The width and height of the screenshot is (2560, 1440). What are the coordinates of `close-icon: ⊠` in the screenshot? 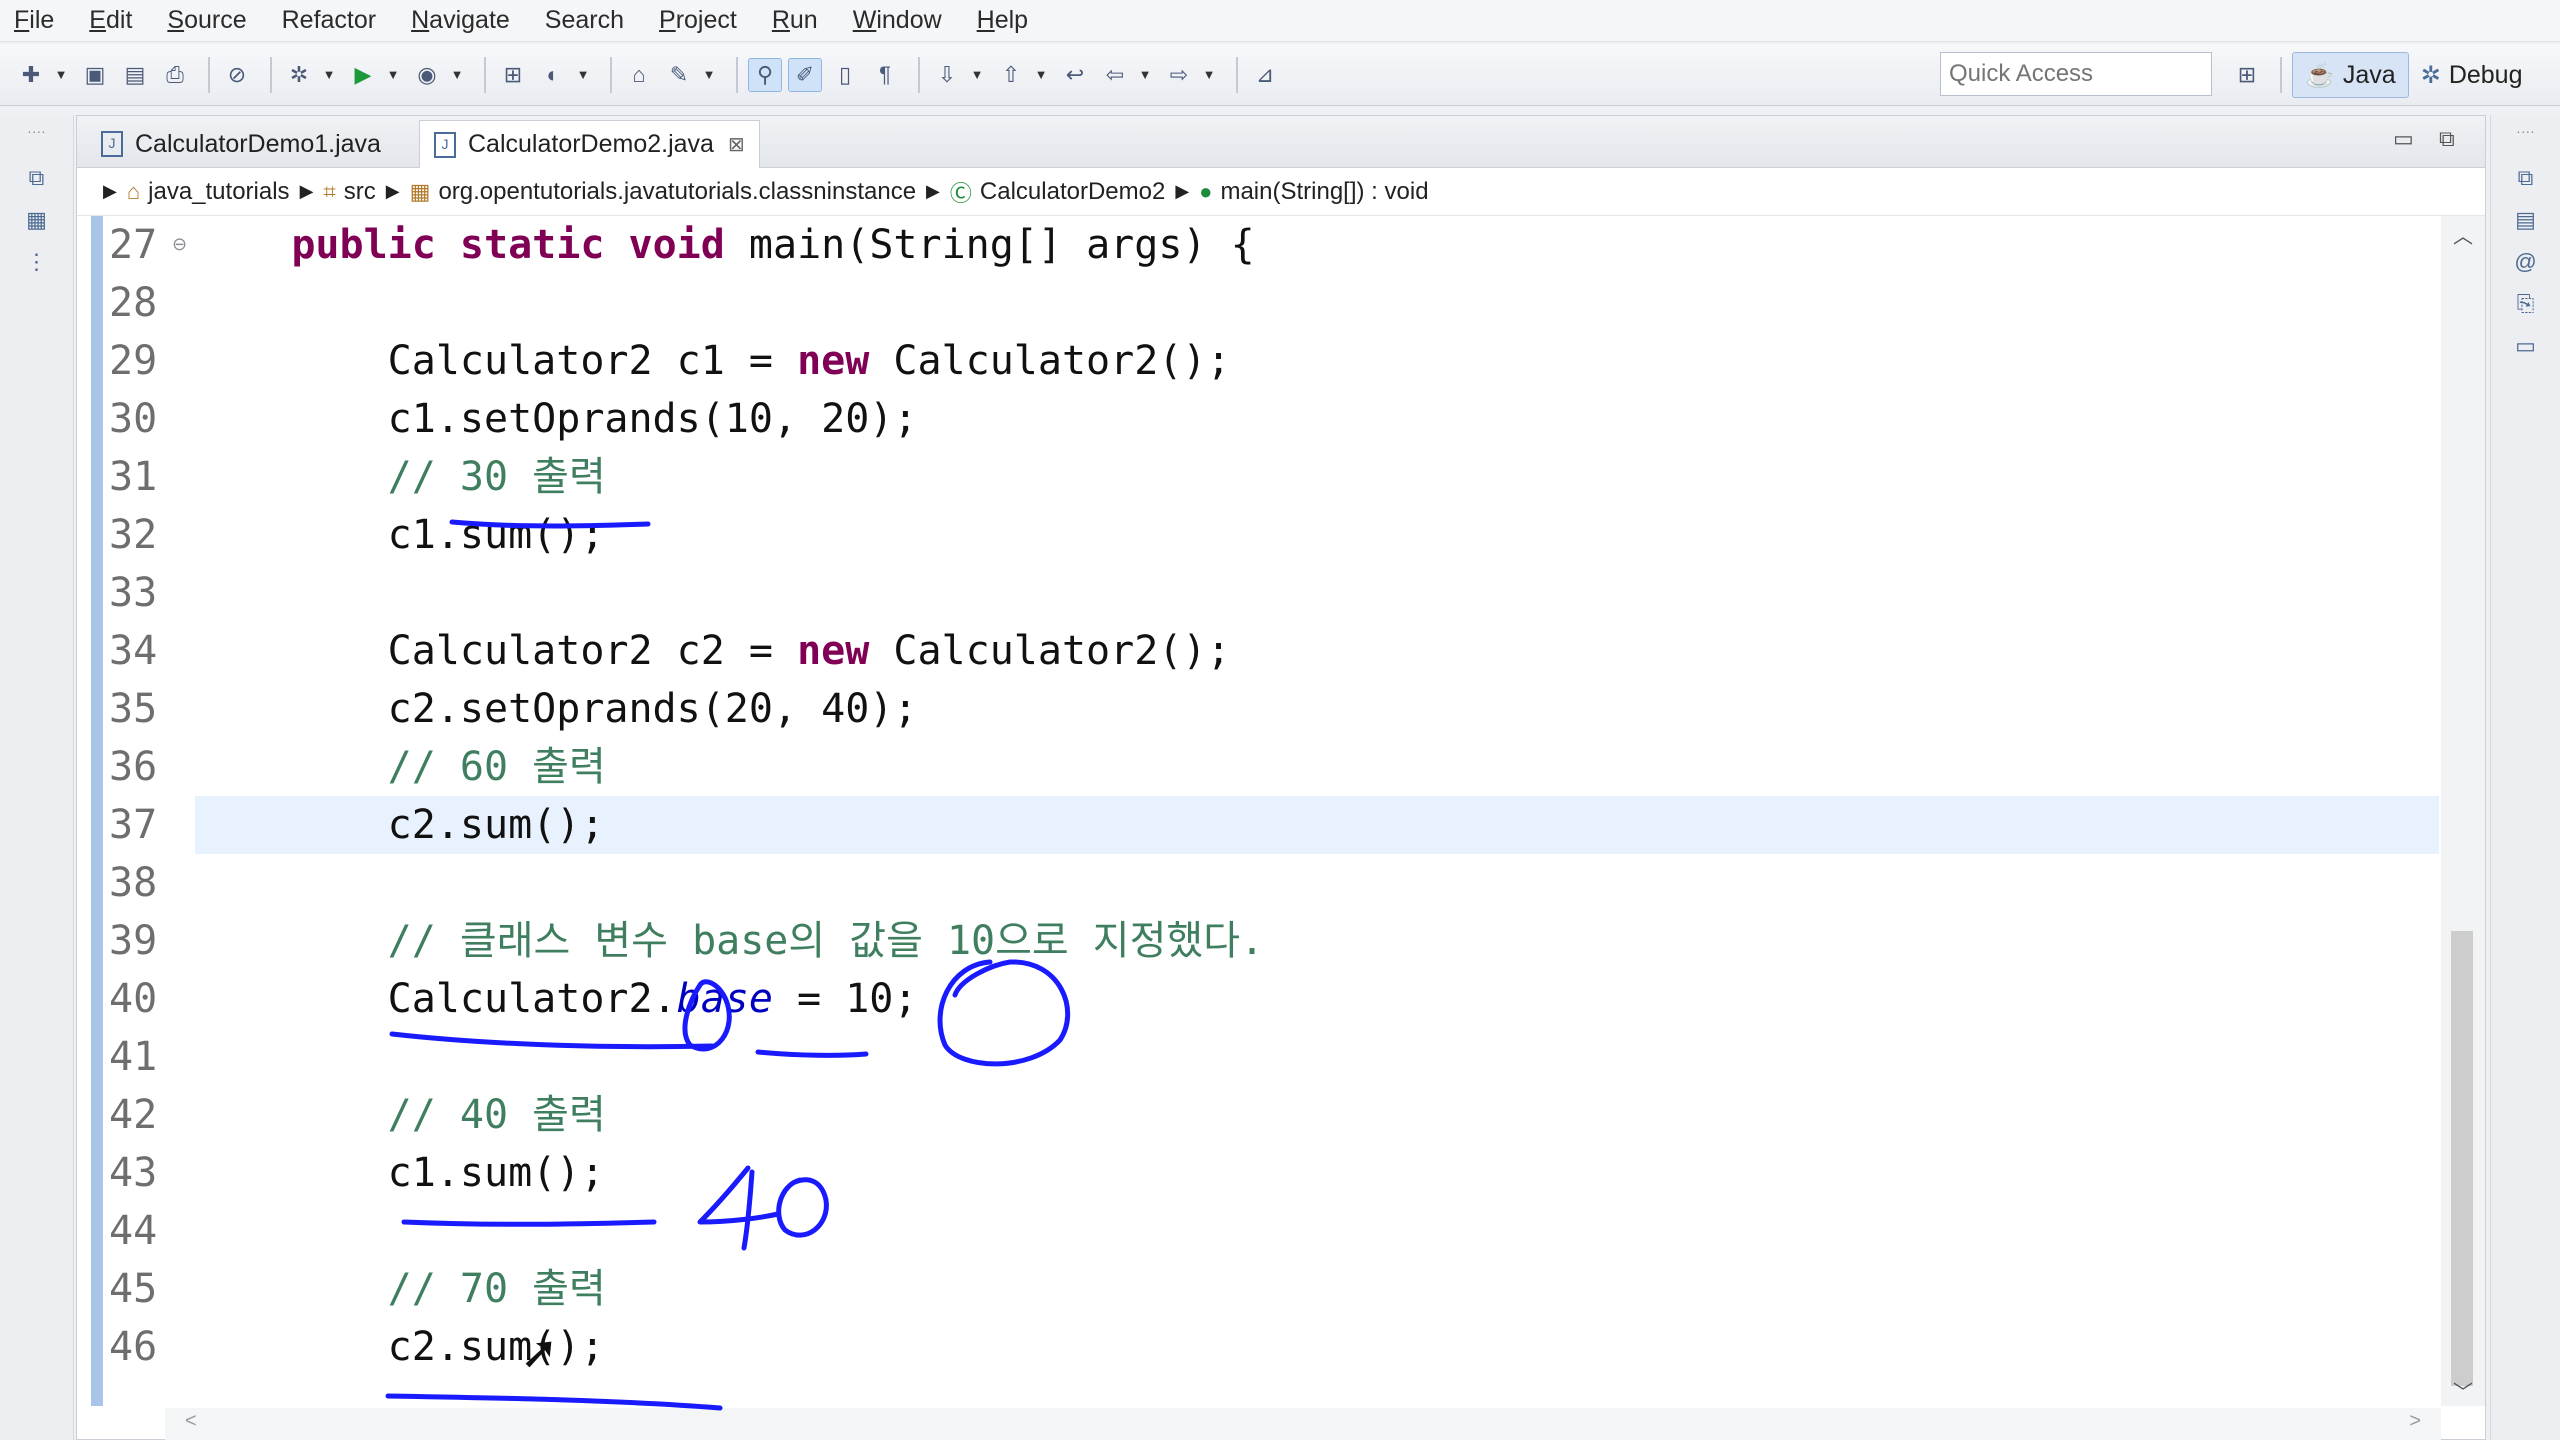 It's located at (736, 144).